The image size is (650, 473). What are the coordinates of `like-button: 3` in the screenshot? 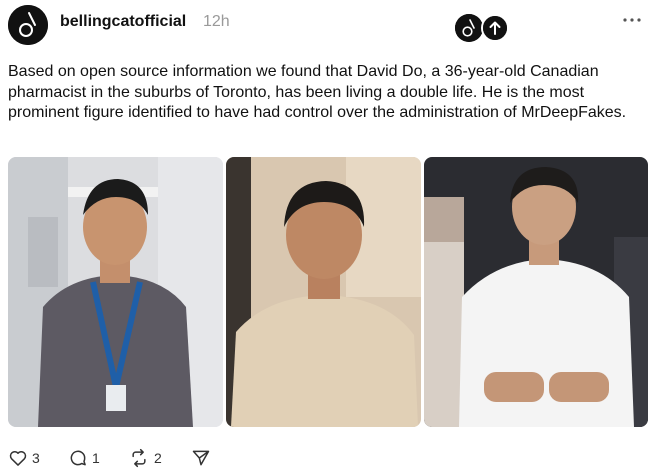 It's located at (24, 458).